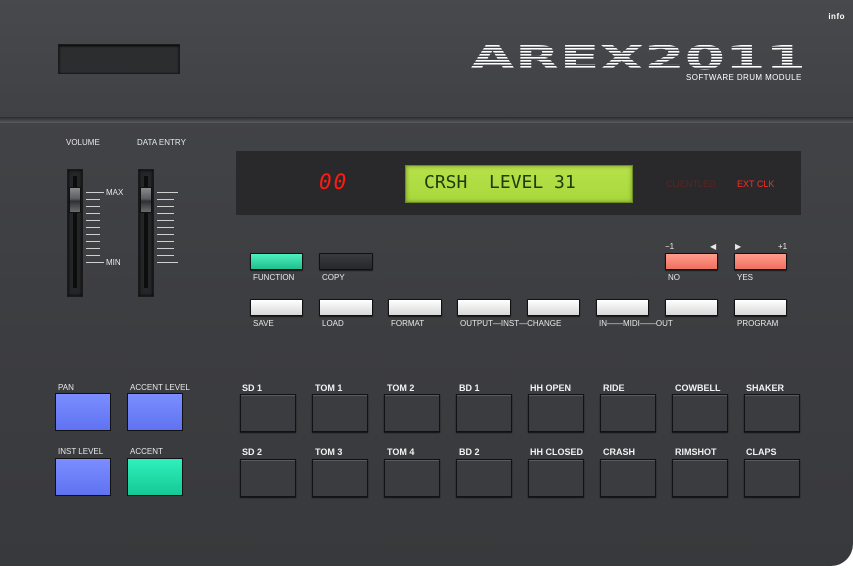  What do you see at coordinates (146, 233) in the screenshot?
I see `data-entry-slider-track` at bounding box center [146, 233].